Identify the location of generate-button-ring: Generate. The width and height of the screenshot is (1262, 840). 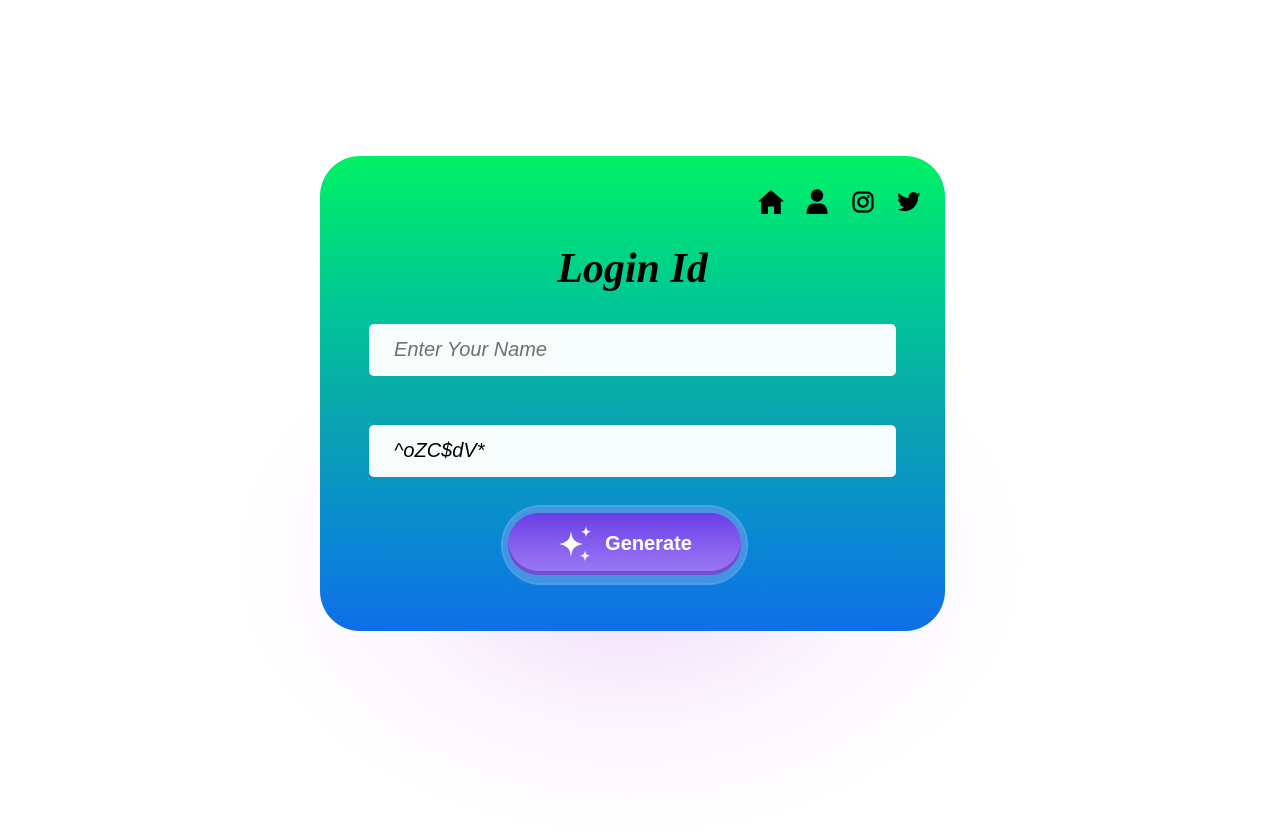
(624, 545).